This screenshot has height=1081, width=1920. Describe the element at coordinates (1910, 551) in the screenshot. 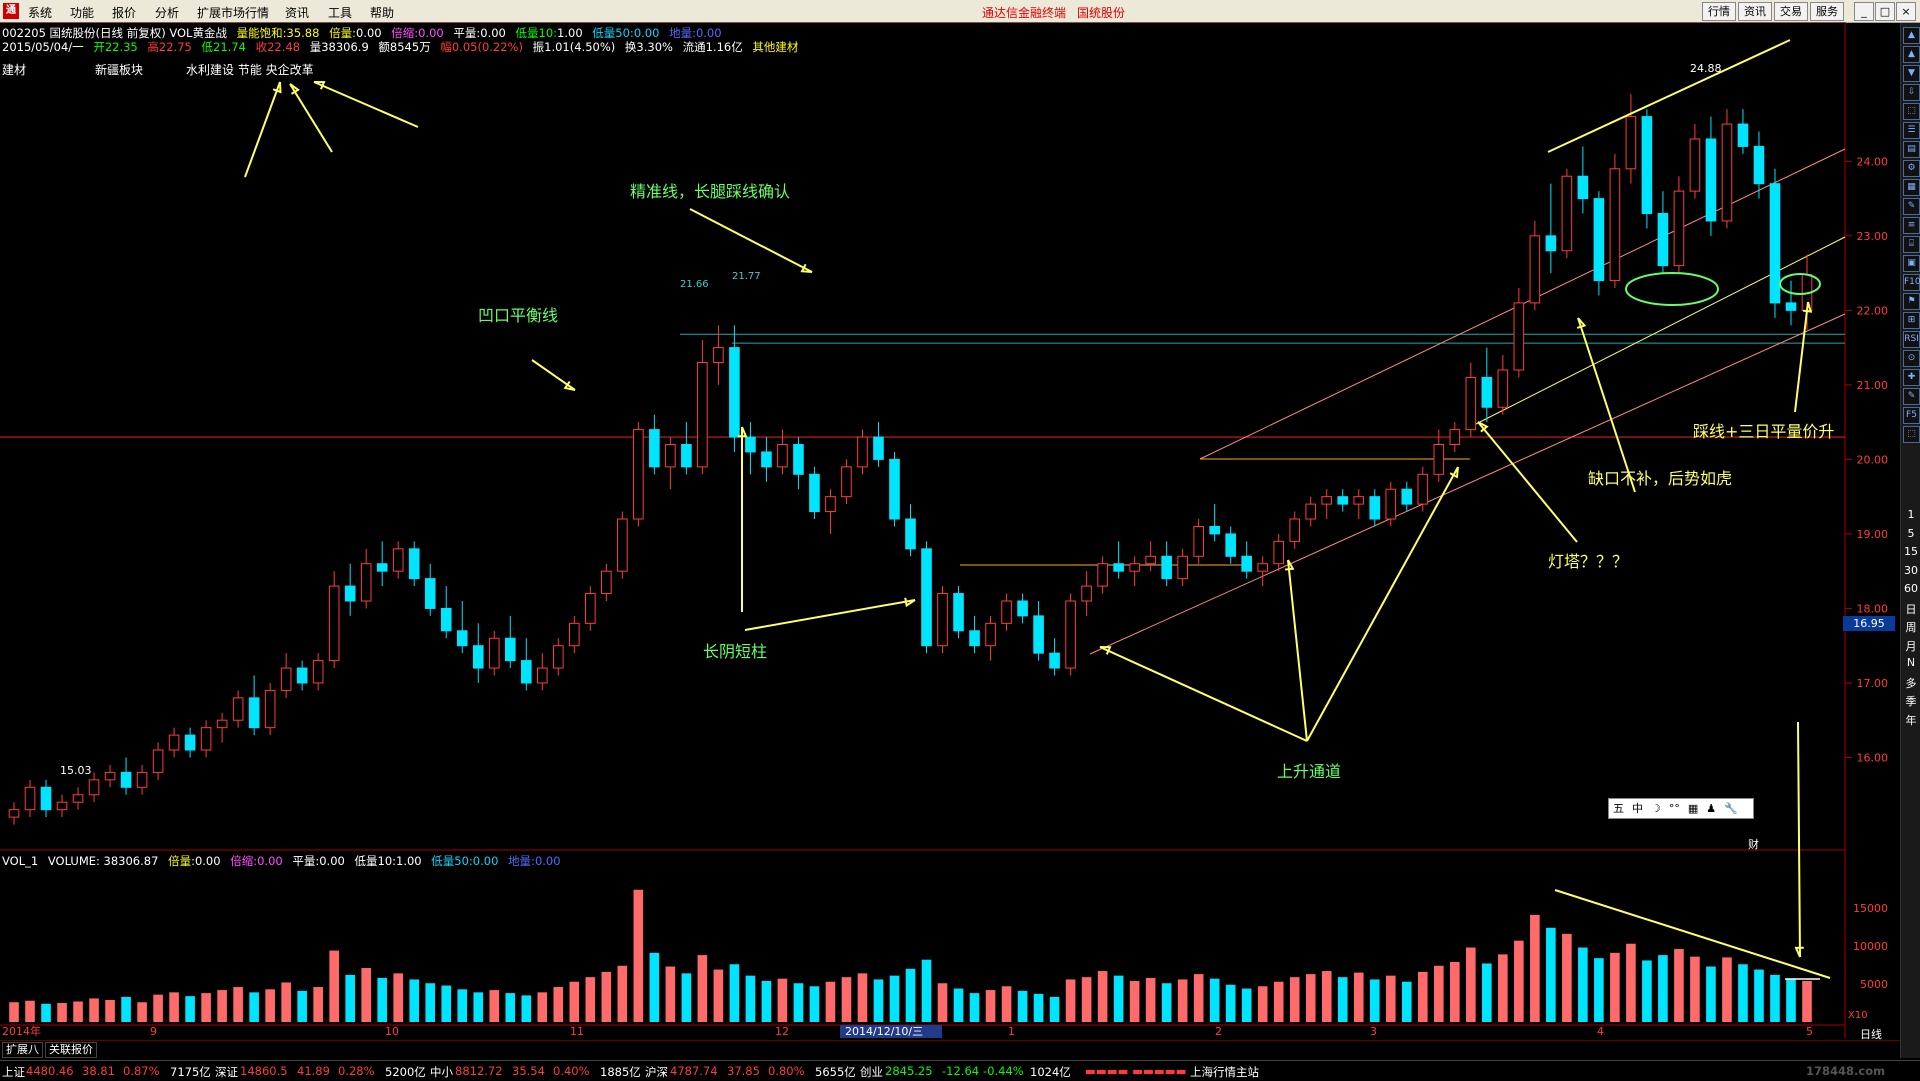

I see `period-2: 15` at that location.